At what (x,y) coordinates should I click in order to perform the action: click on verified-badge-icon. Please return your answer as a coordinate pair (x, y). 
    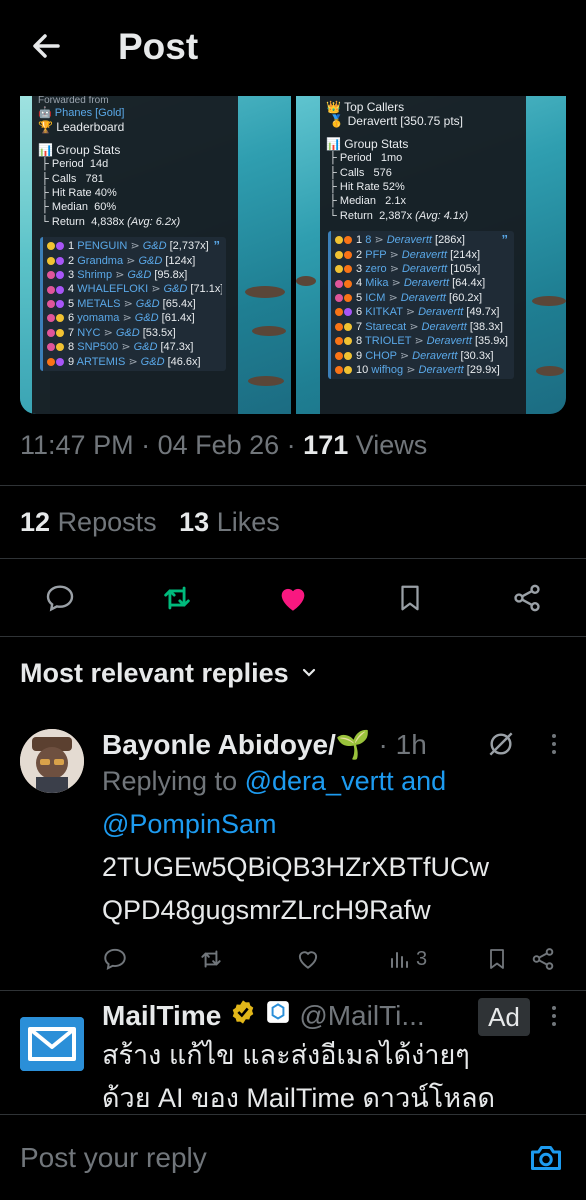
    Looking at the image, I should click on (243, 1015).